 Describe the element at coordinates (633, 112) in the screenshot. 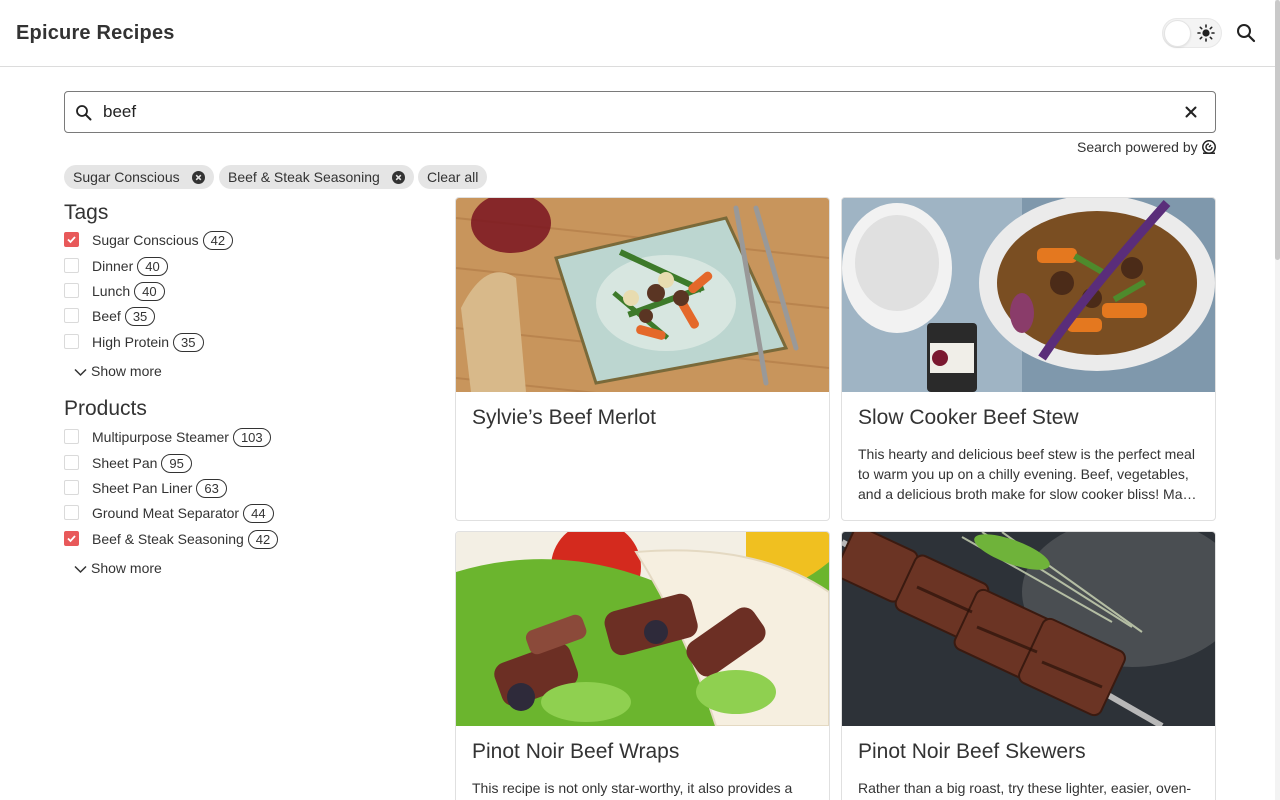

I see `search-input` at that location.